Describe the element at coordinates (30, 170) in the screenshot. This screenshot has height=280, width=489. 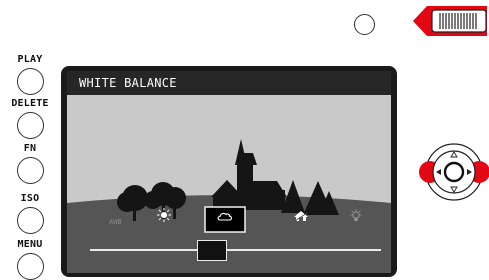
I see `fn-button` at that location.